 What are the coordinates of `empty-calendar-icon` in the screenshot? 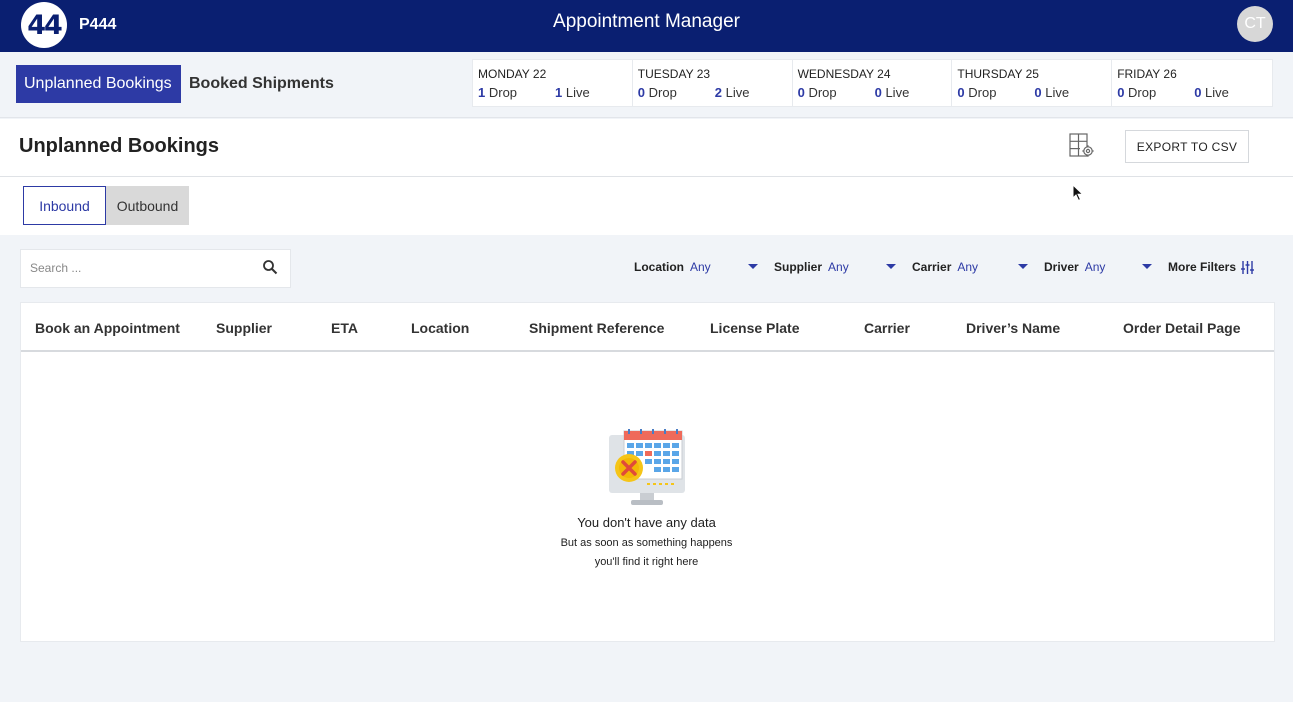 It's located at (647, 467).